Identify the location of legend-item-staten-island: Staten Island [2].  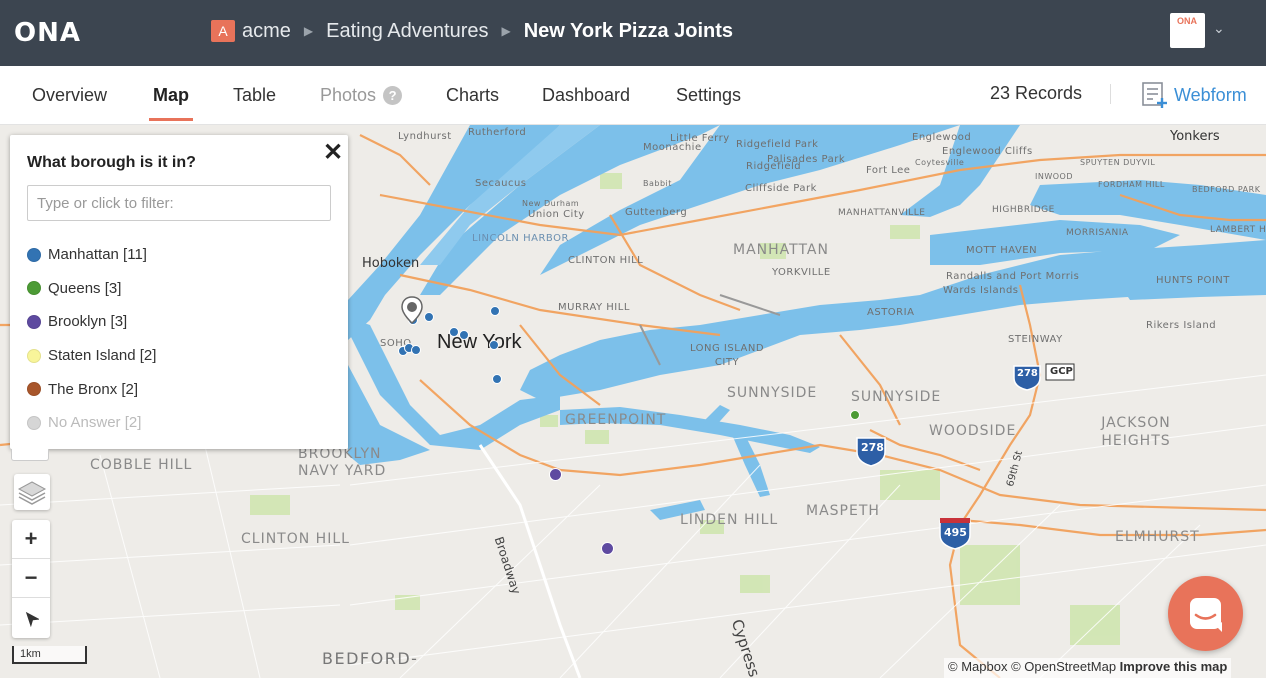
(91, 356).